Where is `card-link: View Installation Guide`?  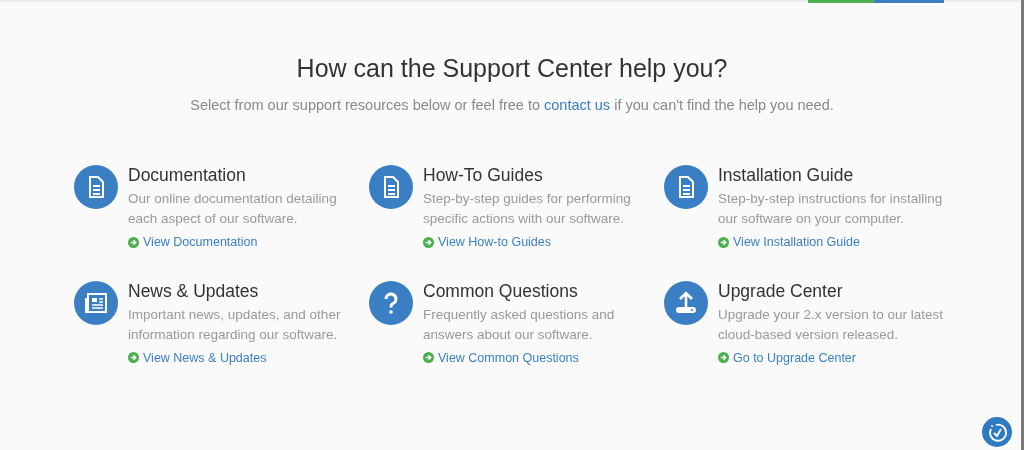
card-link: View Installation Guide is located at coordinates (789, 242).